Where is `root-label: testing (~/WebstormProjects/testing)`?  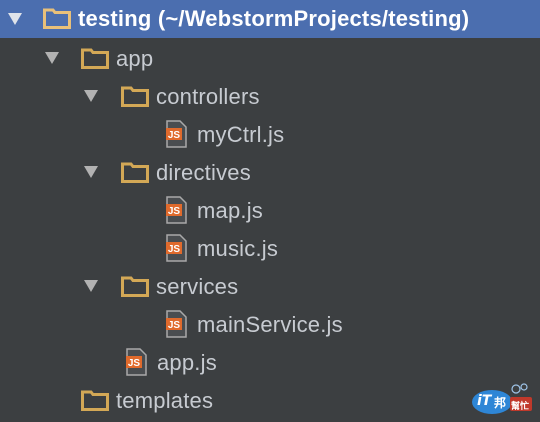 root-label: testing (~/WebstormProjects/testing) is located at coordinates (273, 19).